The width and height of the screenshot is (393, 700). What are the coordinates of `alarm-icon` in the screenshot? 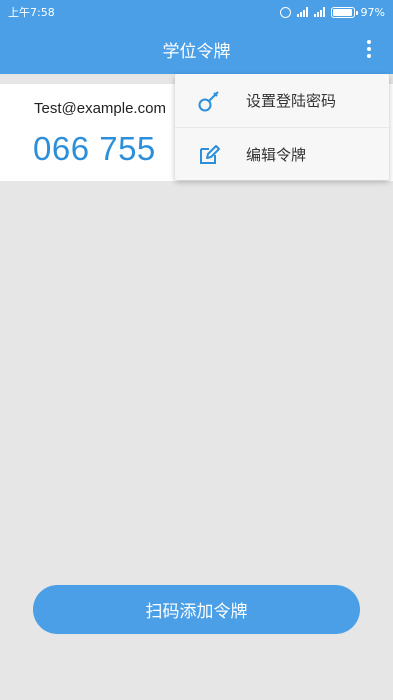 It's located at (285, 12).